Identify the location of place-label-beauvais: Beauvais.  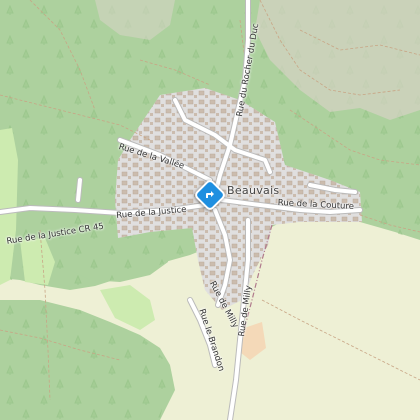
(253, 190).